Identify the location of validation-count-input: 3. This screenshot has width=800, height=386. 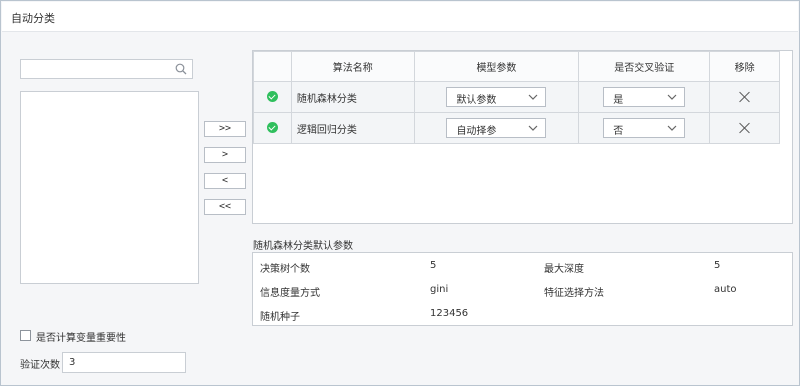
(124, 362).